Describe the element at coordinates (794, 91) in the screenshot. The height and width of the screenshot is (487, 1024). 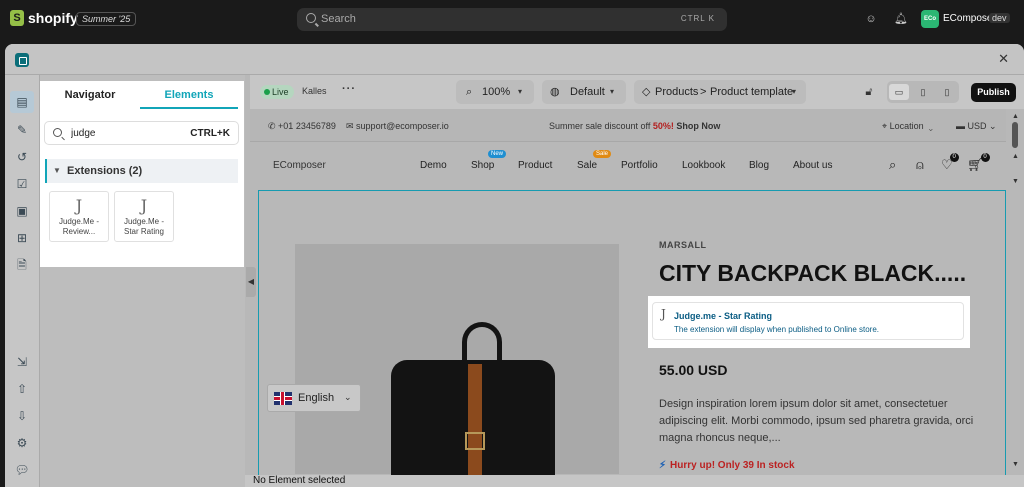
I see `chevron-down-icon: ▾` at that location.